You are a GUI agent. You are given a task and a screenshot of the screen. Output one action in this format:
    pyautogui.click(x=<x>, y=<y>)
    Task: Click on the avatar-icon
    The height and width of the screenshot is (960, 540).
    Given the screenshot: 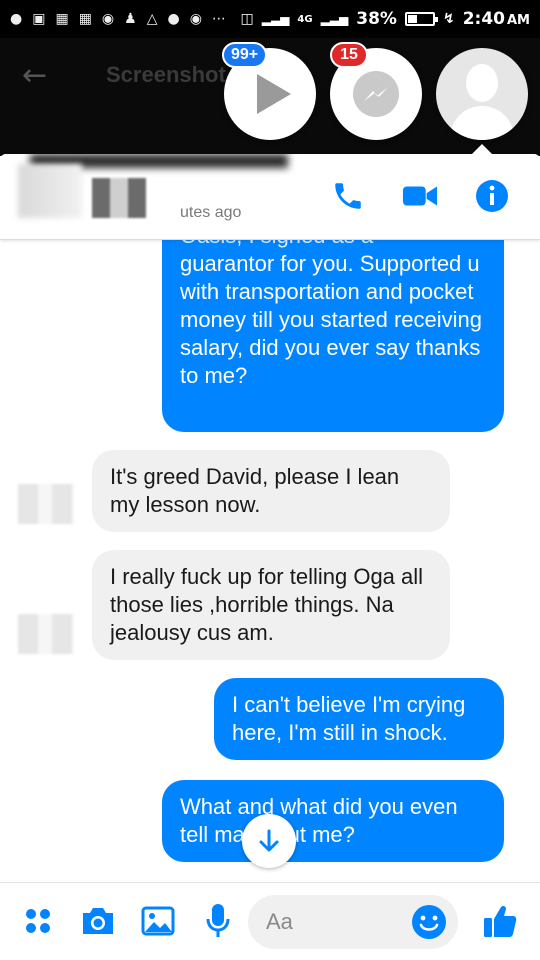 What is the action you would take?
    pyautogui.click(x=482, y=83)
    